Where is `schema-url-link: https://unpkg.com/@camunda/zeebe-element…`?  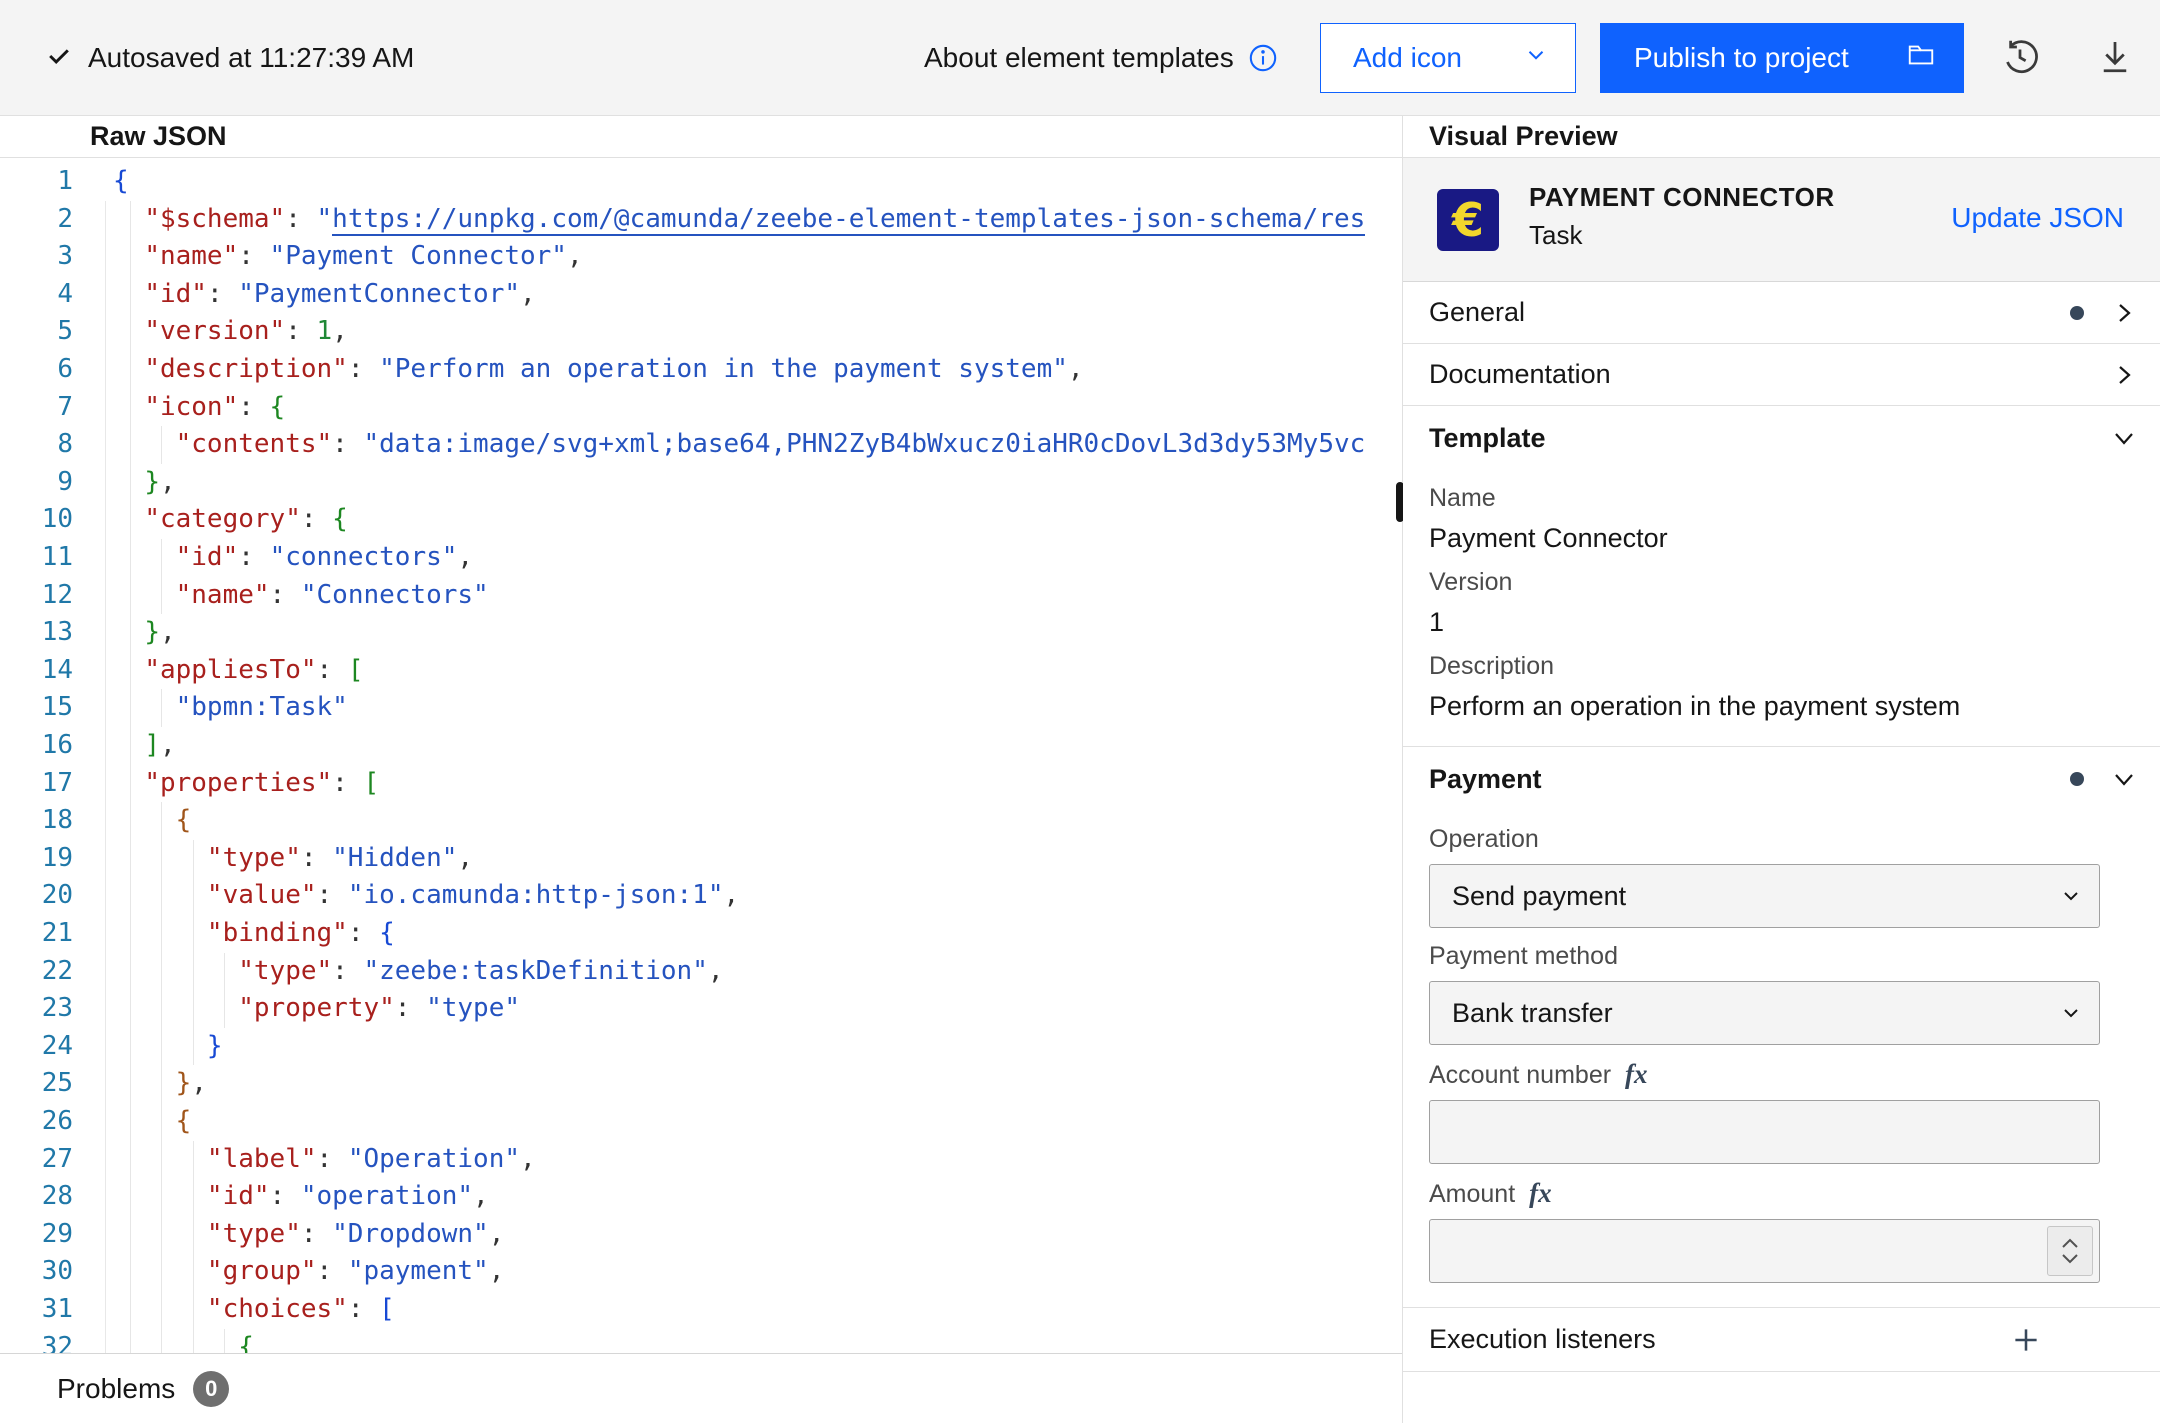
schema-url-link: https://unpkg.com/@camunda/zeebe-element… is located at coordinates (849, 219).